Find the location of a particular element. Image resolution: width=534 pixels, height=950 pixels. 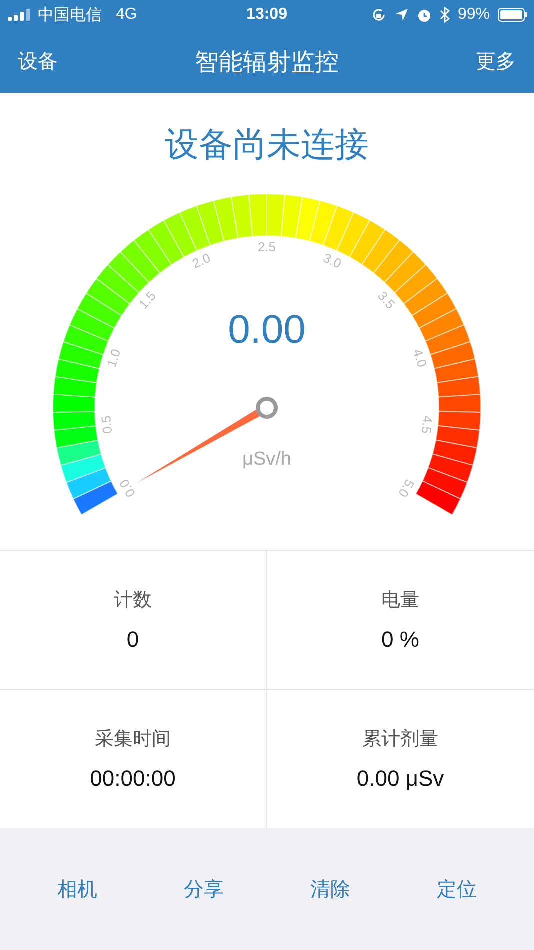

app-title: 智能辐射监控 is located at coordinates (267, 63).